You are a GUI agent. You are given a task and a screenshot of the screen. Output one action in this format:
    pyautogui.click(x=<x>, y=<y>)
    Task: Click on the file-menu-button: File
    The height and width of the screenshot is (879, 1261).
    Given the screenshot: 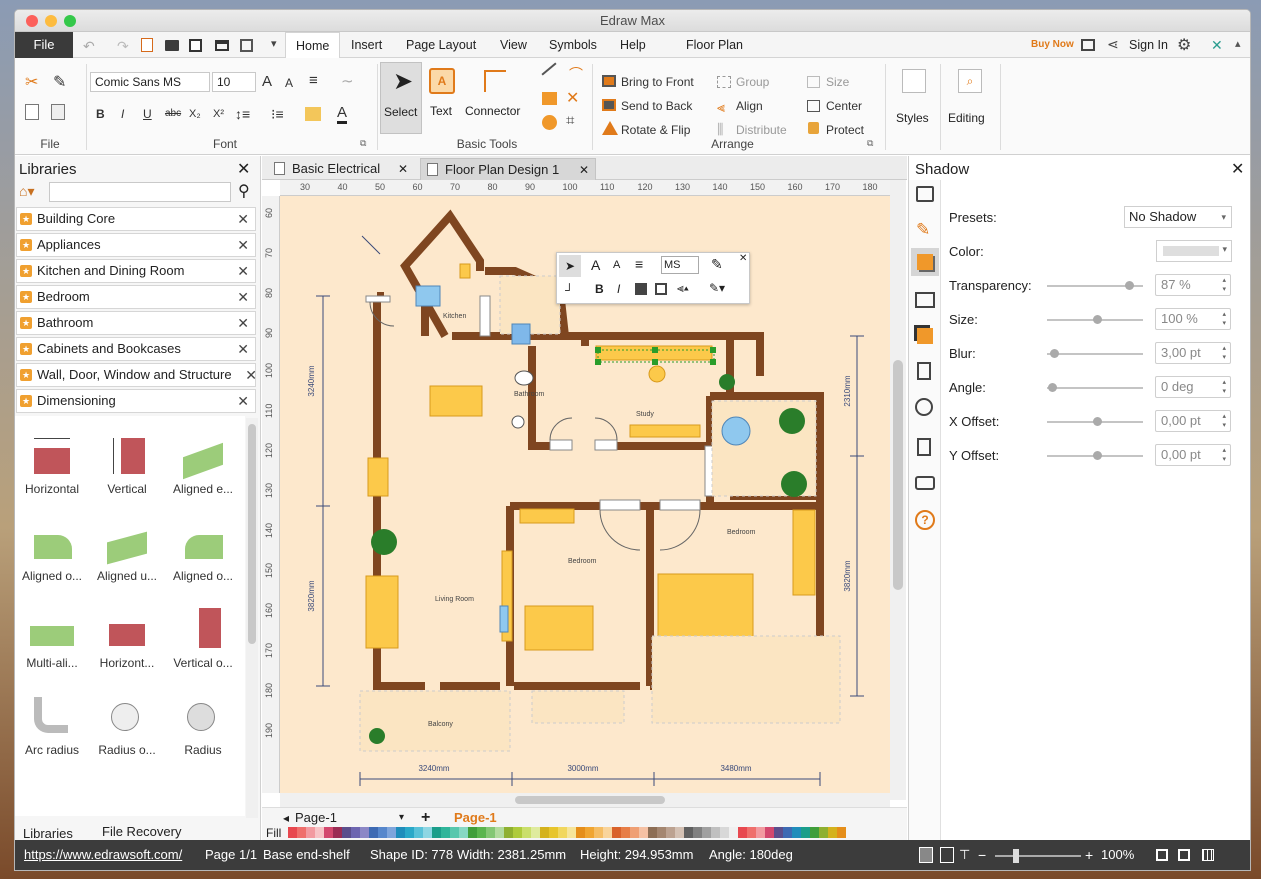 What is the action you would take?
    pyautogui.click(x=44, y=45)
    